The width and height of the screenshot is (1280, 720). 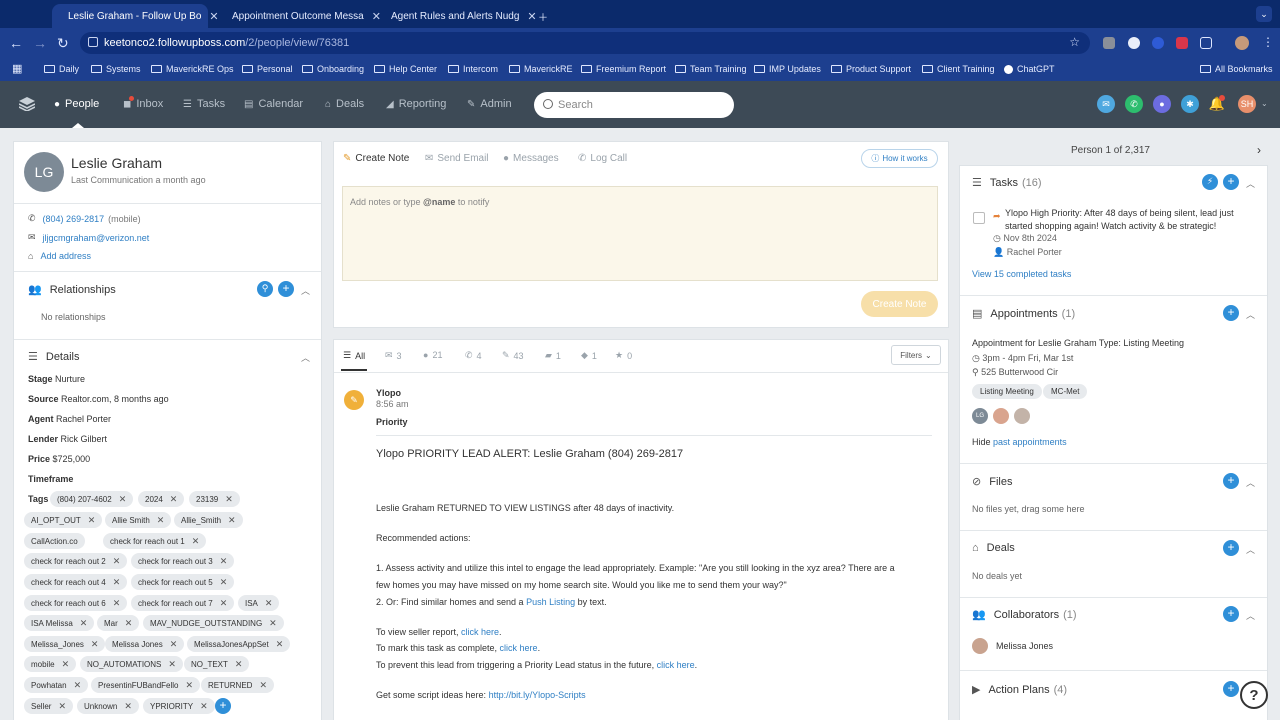 What do you see at coordinates (1236, 69) in the screenshot?
I see `all-bookmarks: All Bookmarks` at bounding box center [1236, 69].